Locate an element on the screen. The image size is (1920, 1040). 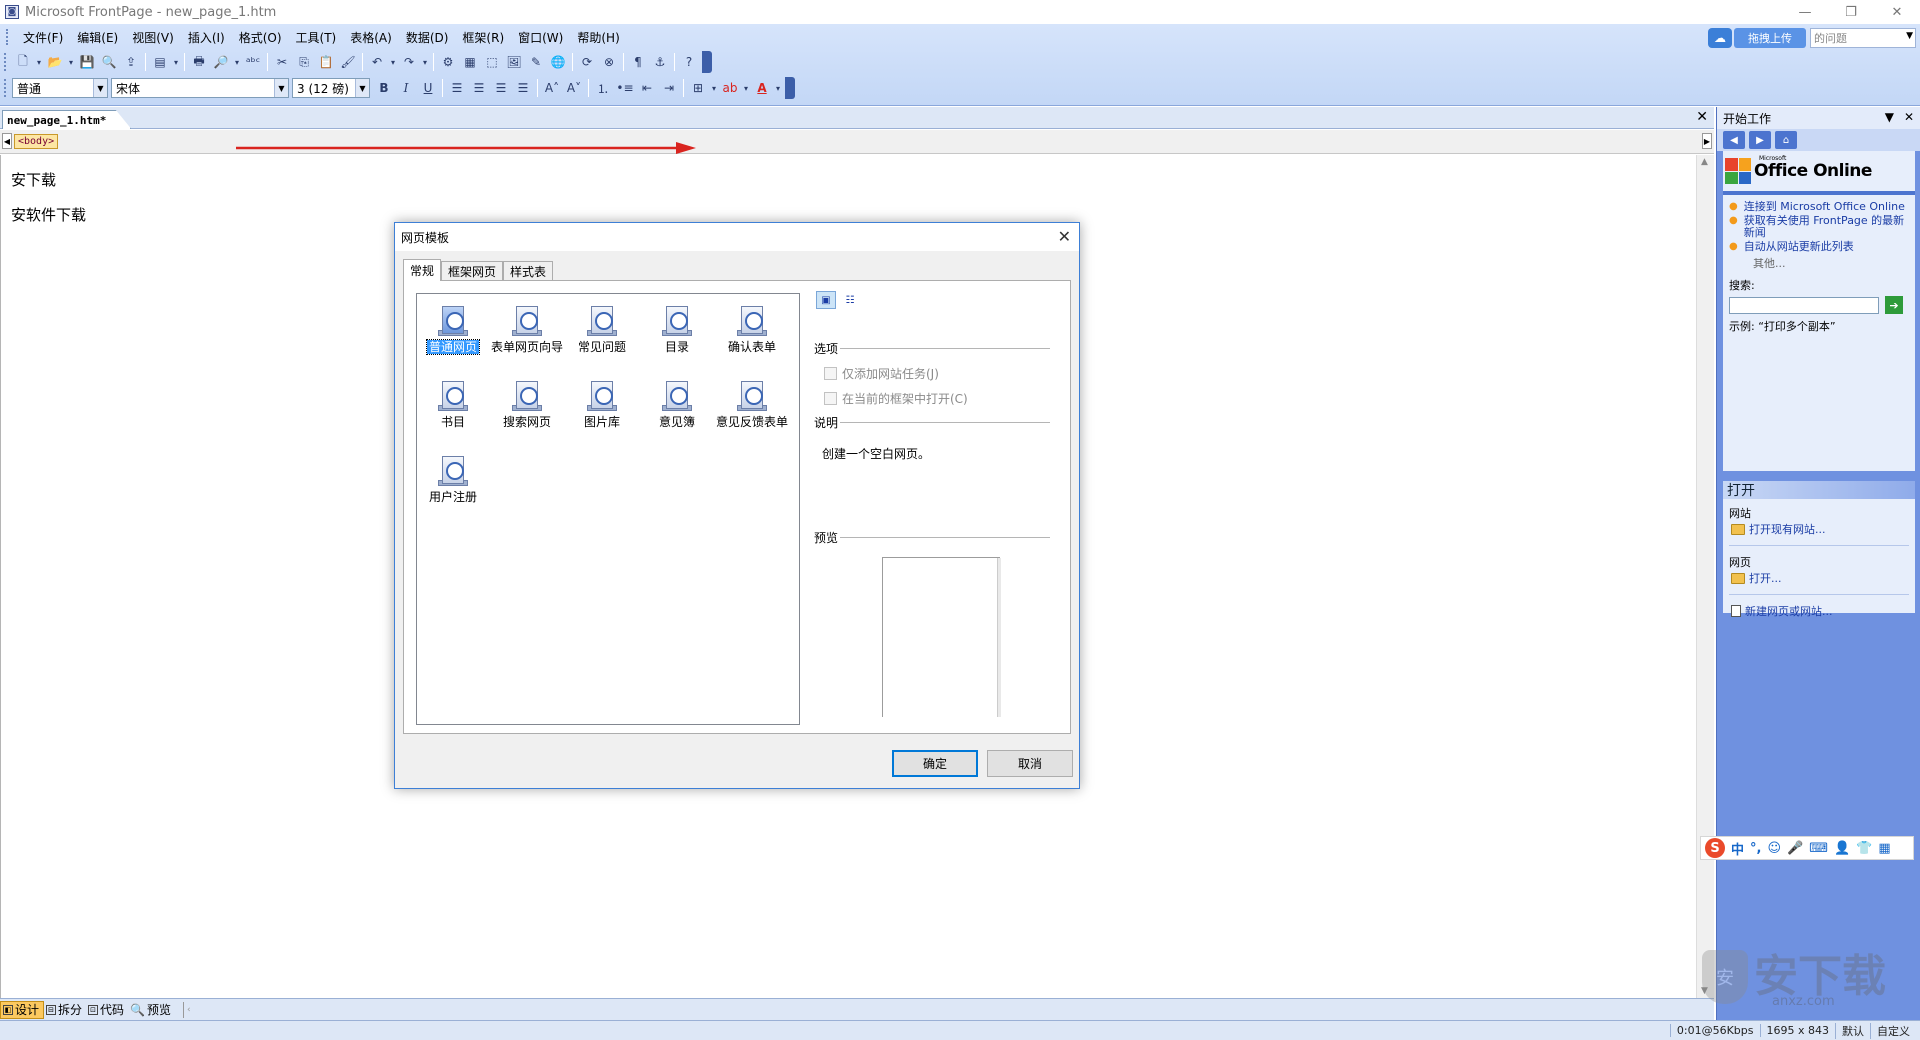
show-all-icon: ¶ is located at coordinates (638, 62).